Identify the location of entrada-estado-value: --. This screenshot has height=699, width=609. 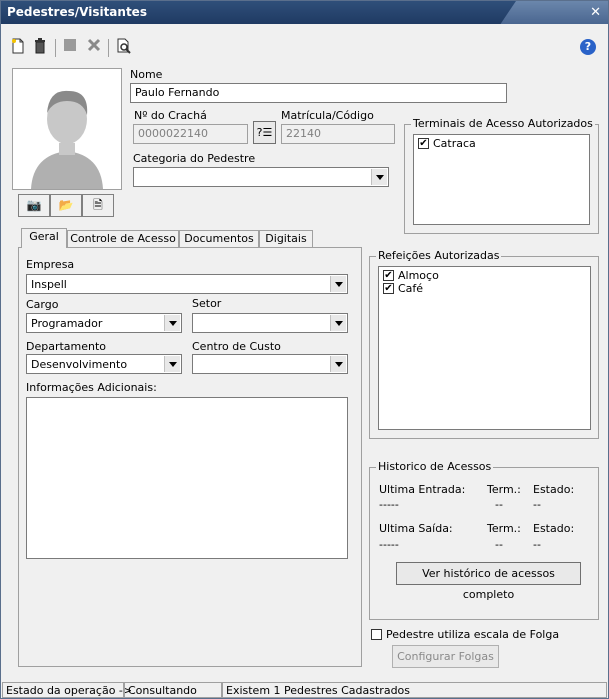
(537, 504).